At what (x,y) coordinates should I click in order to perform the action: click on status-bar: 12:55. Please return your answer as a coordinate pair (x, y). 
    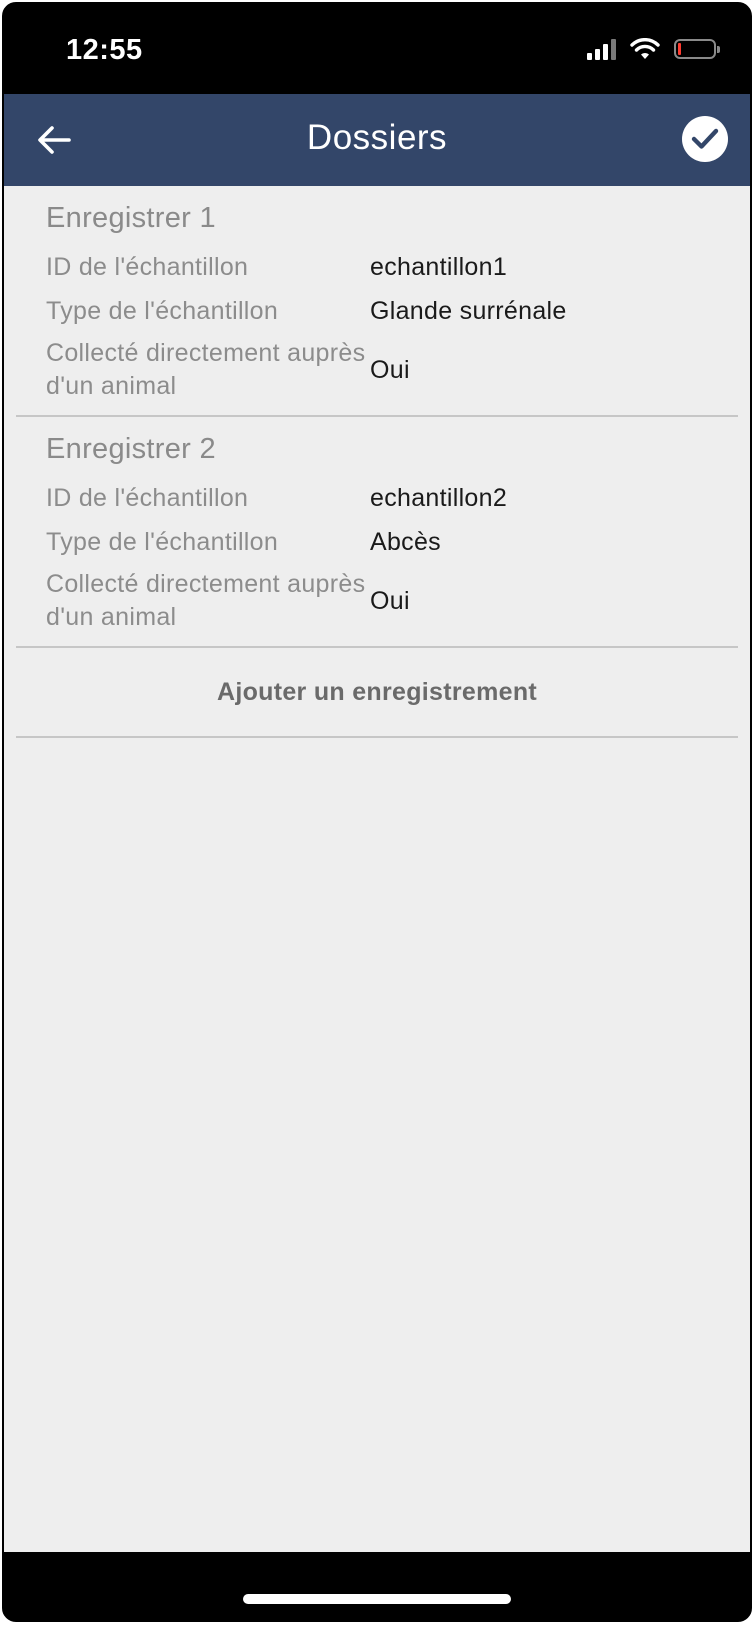
    Looking at the image, I should click on (377, 49).